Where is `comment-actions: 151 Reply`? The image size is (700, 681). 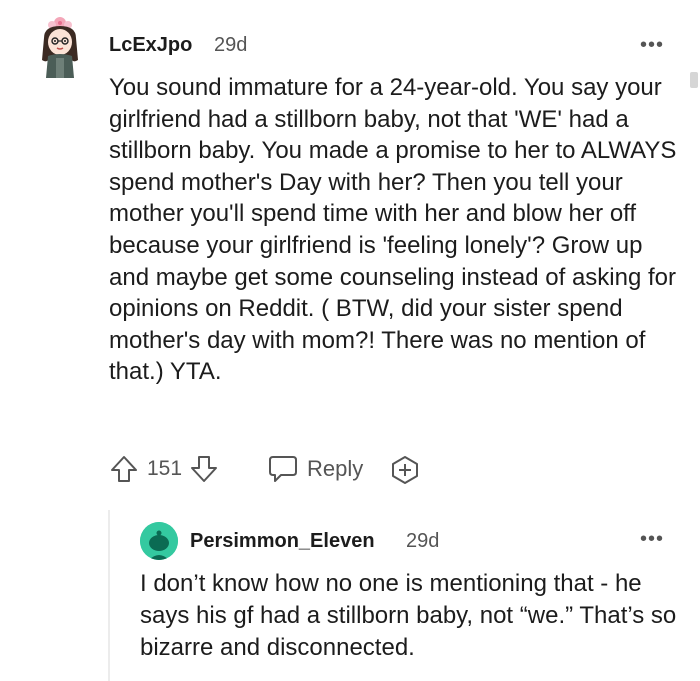 comment-actions: 151 Reply is located at coordinates (274, 469).